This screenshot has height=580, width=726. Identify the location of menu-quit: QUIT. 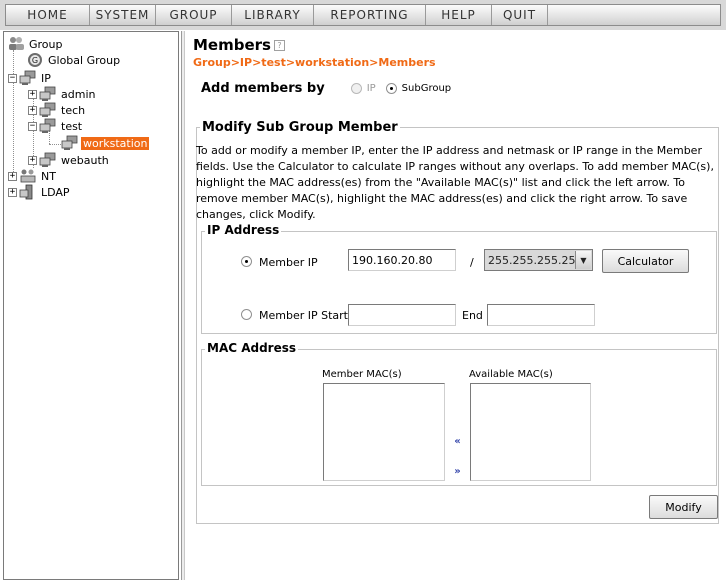
(520, 15).